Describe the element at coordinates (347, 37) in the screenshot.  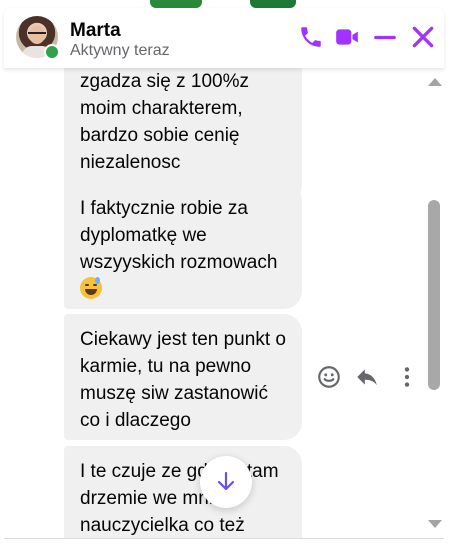
I see `video-icon` at that location.